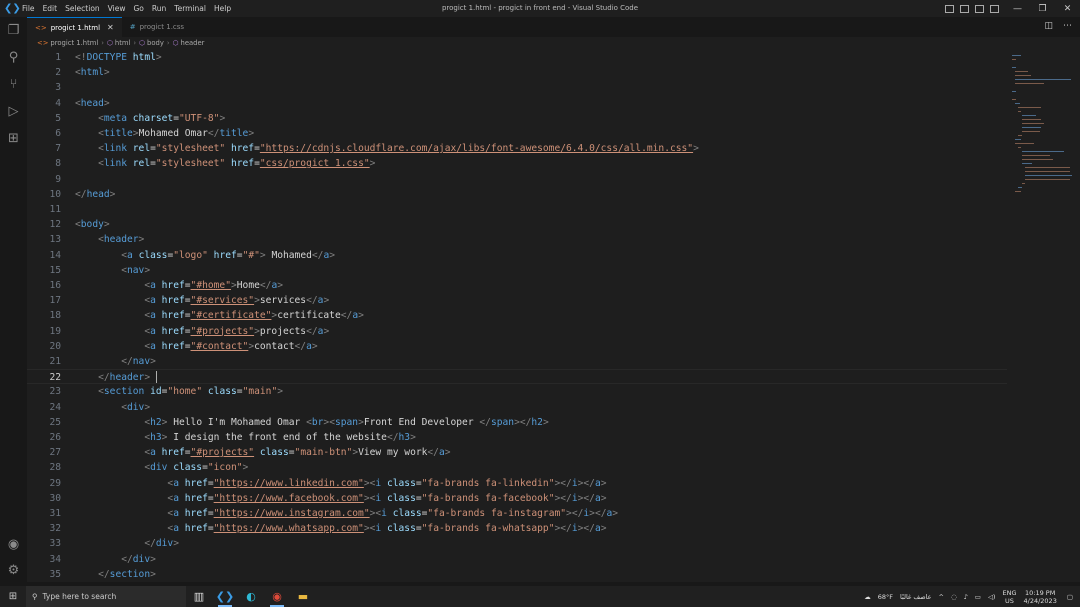 The width and height of the screenshot is (1080, 607). Describe the element at coordinates (13, 570) in the screenshot. I see `settings-gear-icon: ⚙` at that location.